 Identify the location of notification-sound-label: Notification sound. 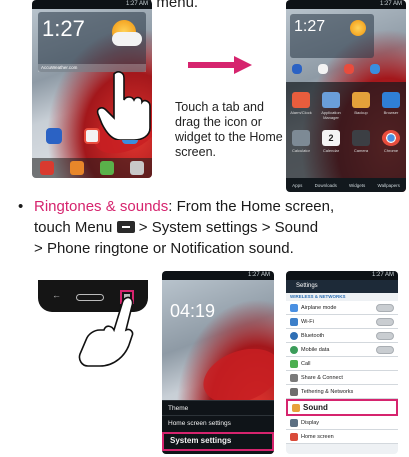
(230, 248).